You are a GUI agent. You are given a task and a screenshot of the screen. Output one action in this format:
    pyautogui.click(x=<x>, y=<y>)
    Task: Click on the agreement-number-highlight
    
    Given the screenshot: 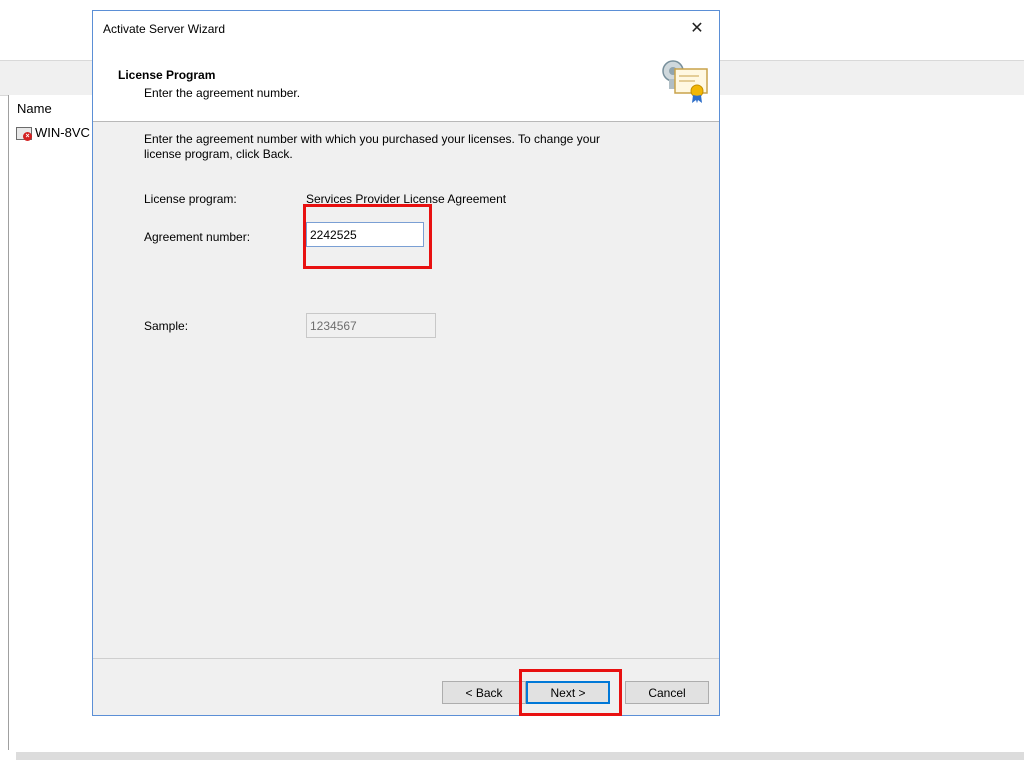 What is the action you would take?
    pyautogui.click(x=367, y=236)
    